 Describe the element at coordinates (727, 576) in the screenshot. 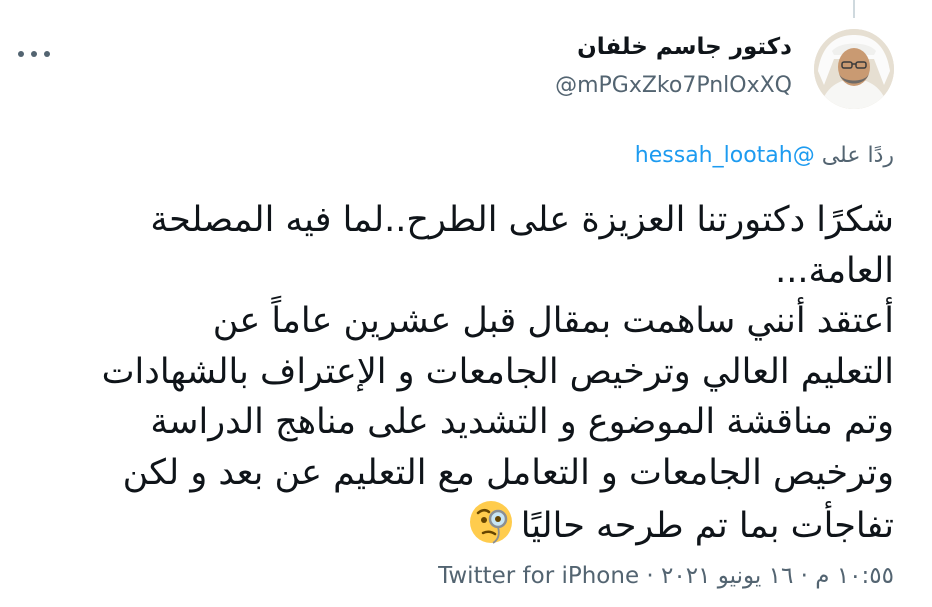

I see `tweet-date: ١٦ يونيو ٢٠٢١` at that location.